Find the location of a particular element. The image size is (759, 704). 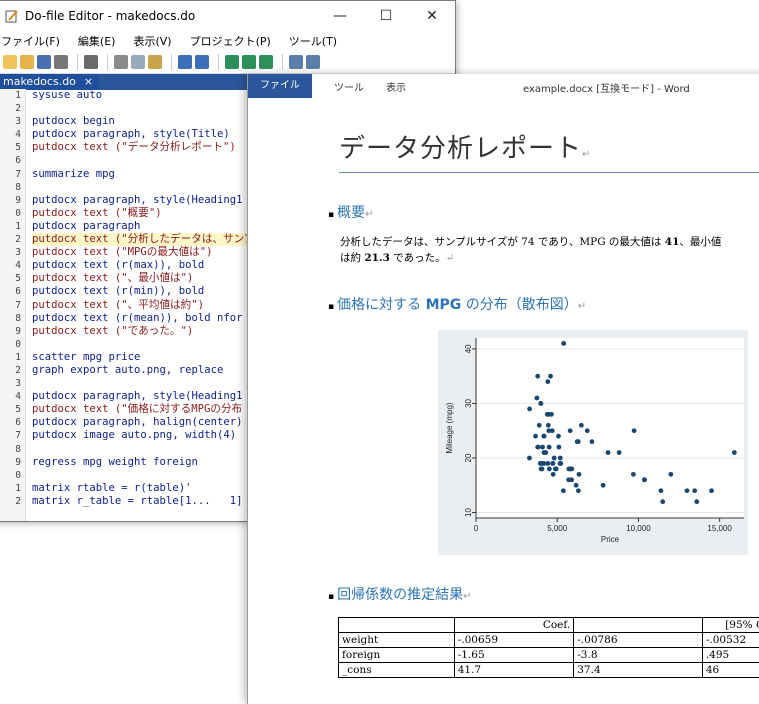

line-number: 1 is located at coordinates (12, 226).